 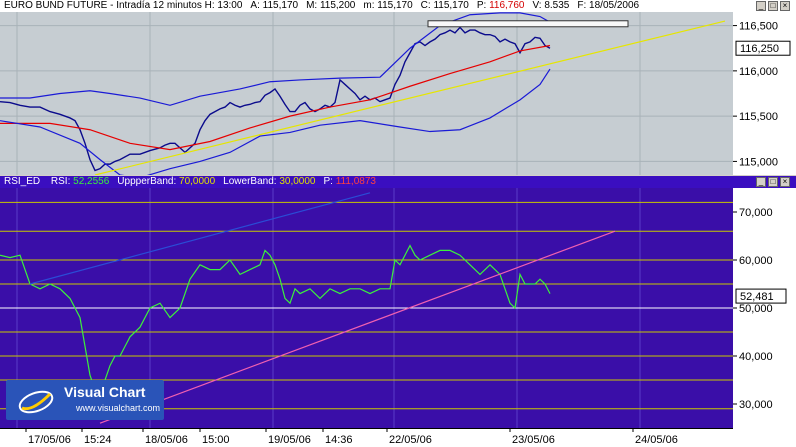 What do you see at coordinates (355, 181) in the screenshot?
I see `header-field-value: 111,0873` at bounding box center [355, 181].